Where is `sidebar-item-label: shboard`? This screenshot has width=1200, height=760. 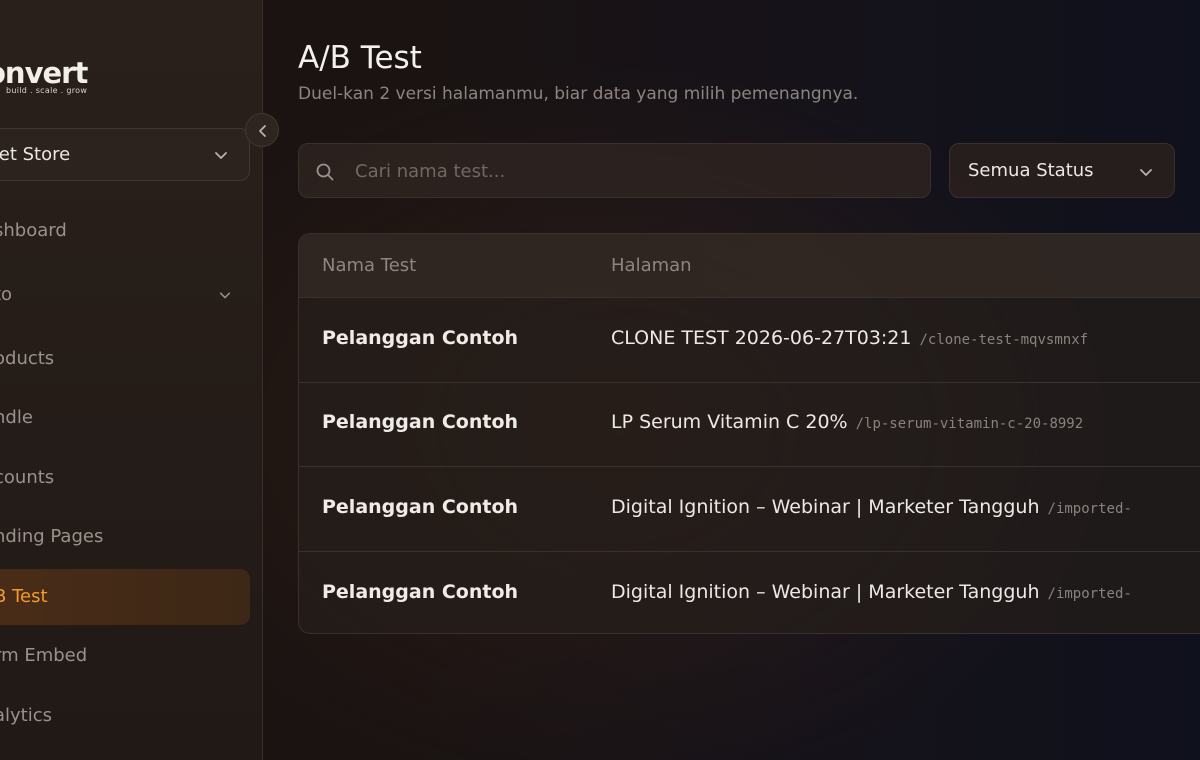
sidebar-item-label: shboard is located at coordinates (33, 230).